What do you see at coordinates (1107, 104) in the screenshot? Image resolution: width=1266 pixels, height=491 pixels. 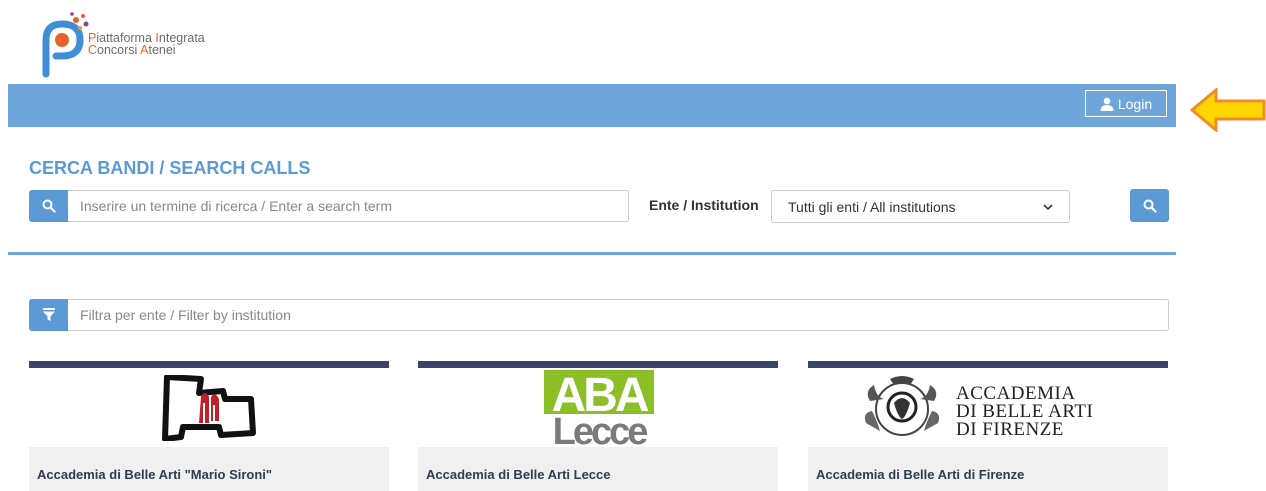 I see `user-icon` at bounding box center [1107, 104].